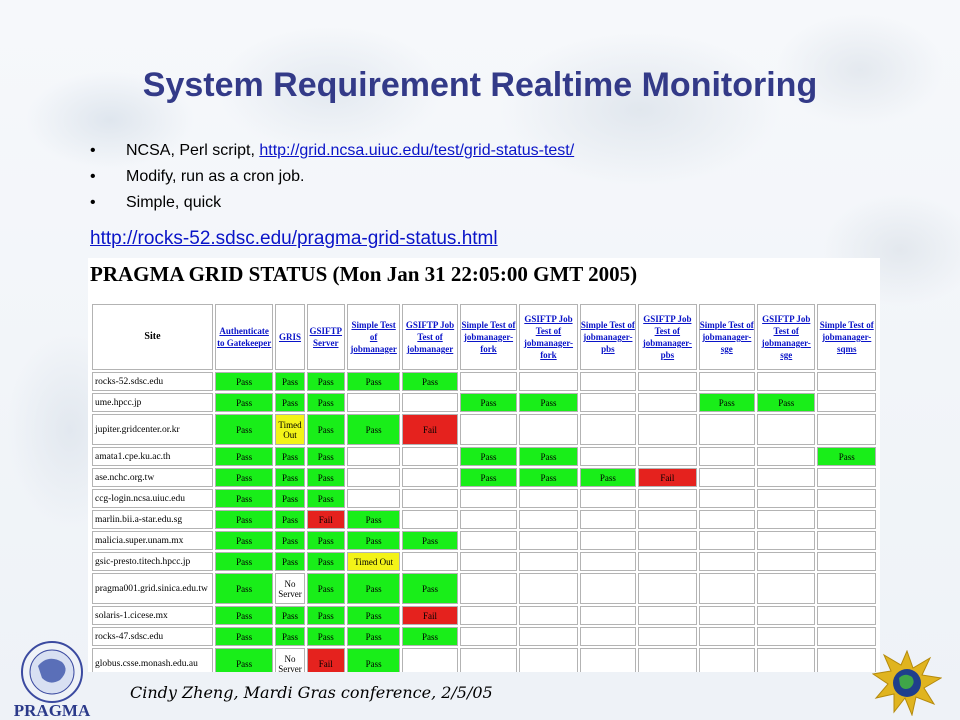 The height and width of the screenshot is (720, 960). I want to click on column-header-link: GSIFTP Job Test of jobmanager-sge, so click(786, 337).